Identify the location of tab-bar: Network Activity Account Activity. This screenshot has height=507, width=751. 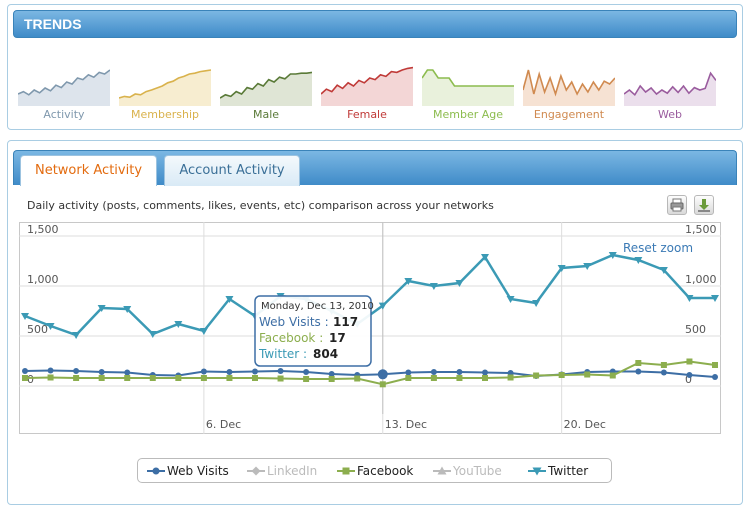
(375, 168).